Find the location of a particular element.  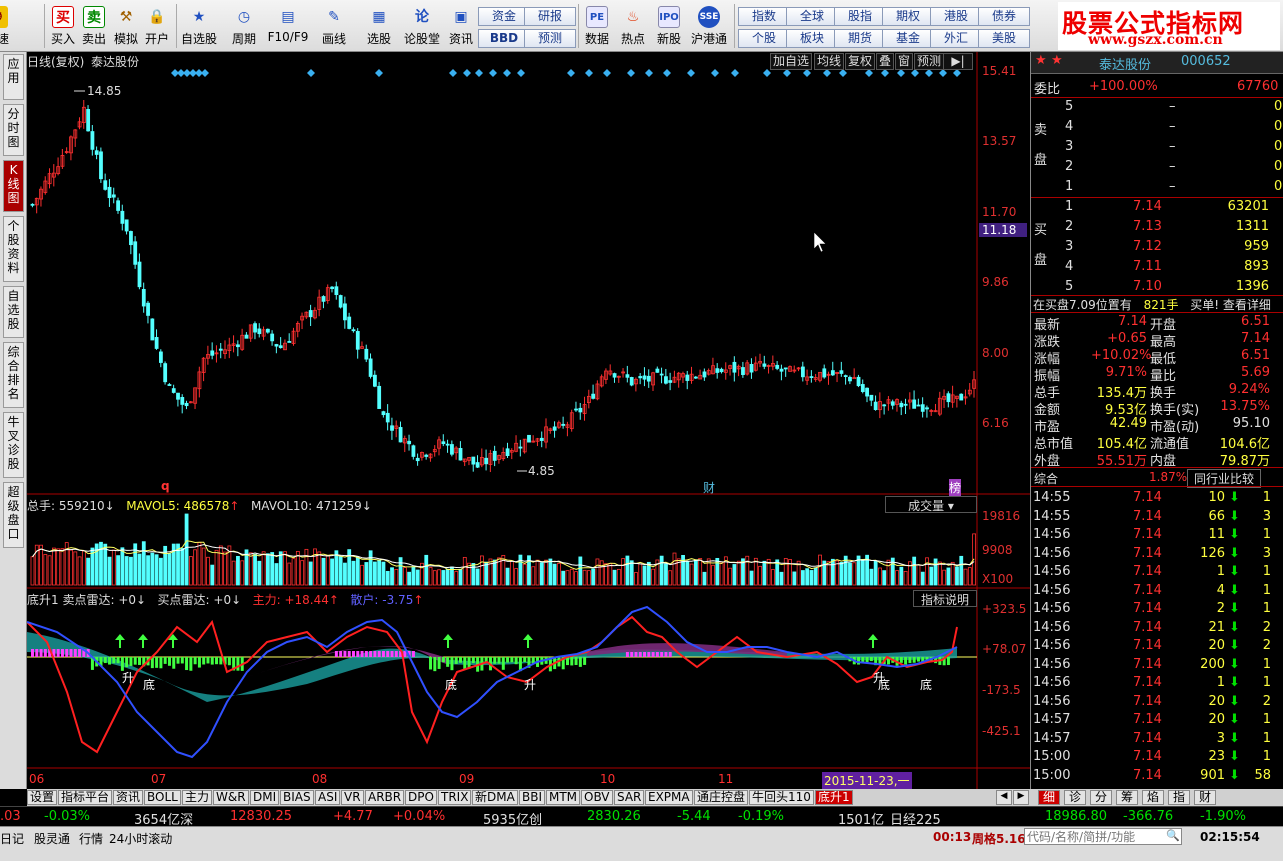

detail-tab: 指 is located at coordinates (1179, 797).